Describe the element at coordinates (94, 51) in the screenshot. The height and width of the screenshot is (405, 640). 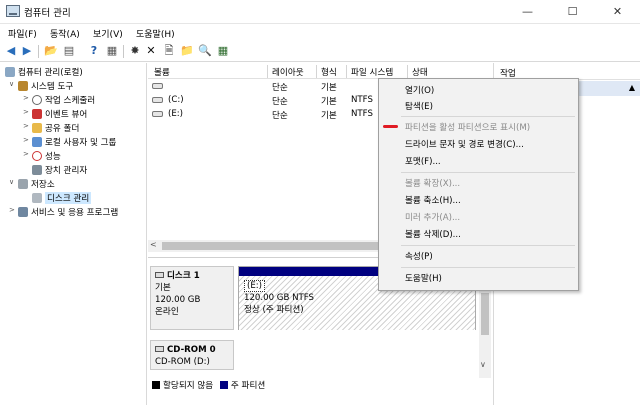
I see `help-icon: ?` at that location.